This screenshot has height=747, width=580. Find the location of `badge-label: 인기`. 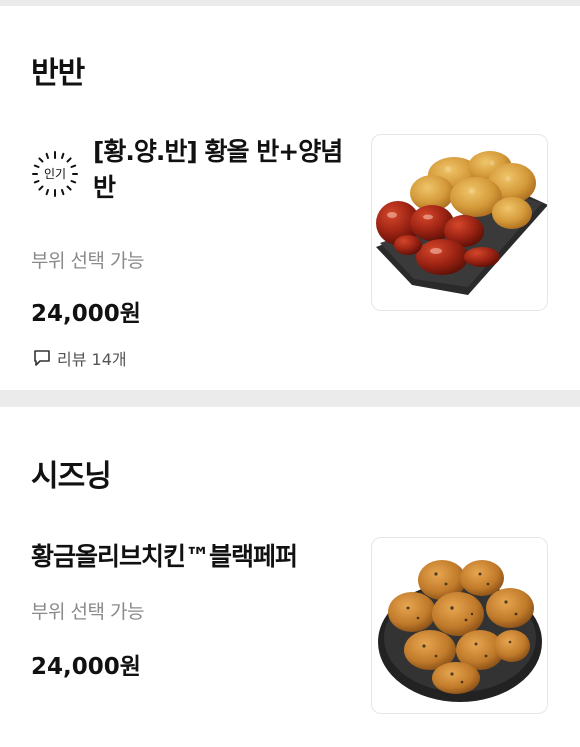

badge-label: 인기 is located at coordinates (55, 174).